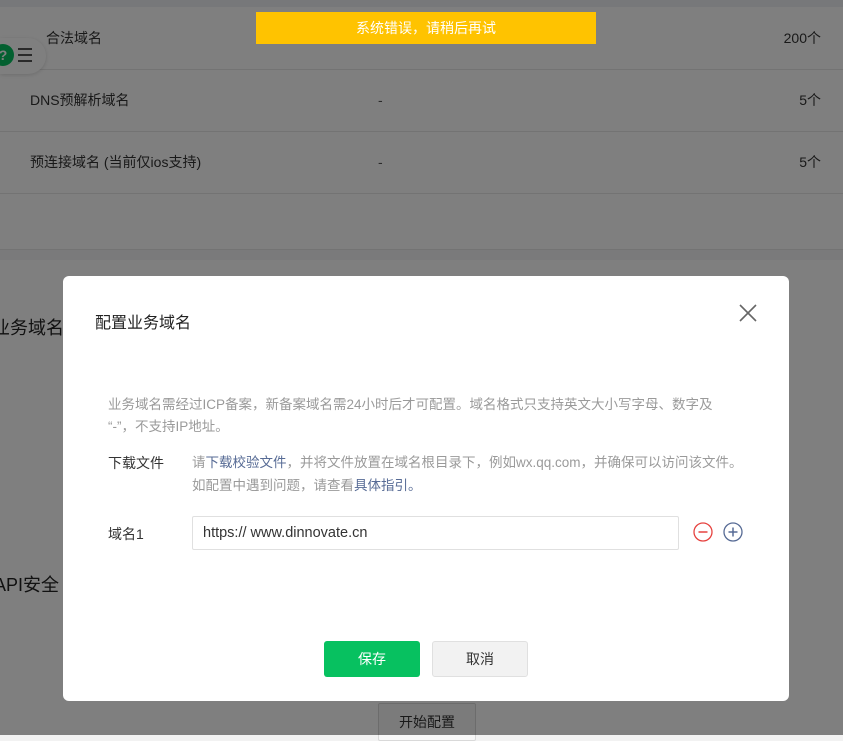 The height and width of the screenshot is (741, 843). What do you see at coordinates (372, 659) in the screenshot?
I see `save-button: 保存` at bounding box center [372, 659].